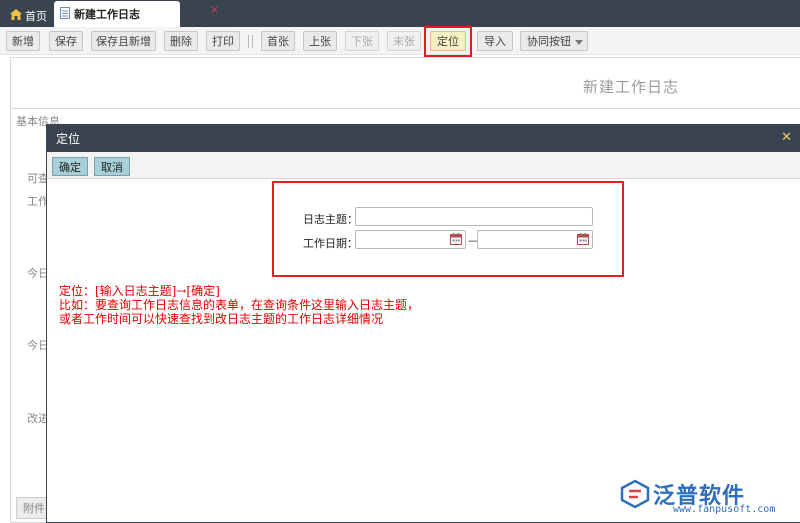 This screenshot has height=523, width=800. Describe the element at coordinates (112, 166) in the screenshot. I see `cancel-button: 取消` at that location.